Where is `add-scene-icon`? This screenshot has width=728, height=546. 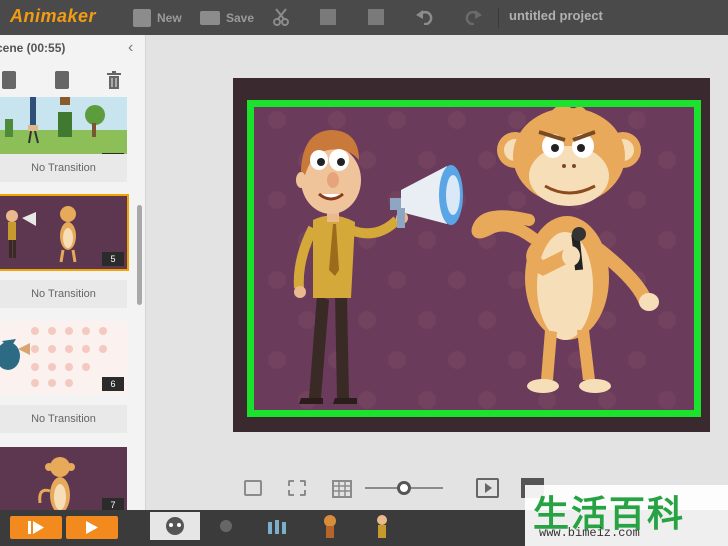 add-scene-icon is located at coordinates (9, 80).